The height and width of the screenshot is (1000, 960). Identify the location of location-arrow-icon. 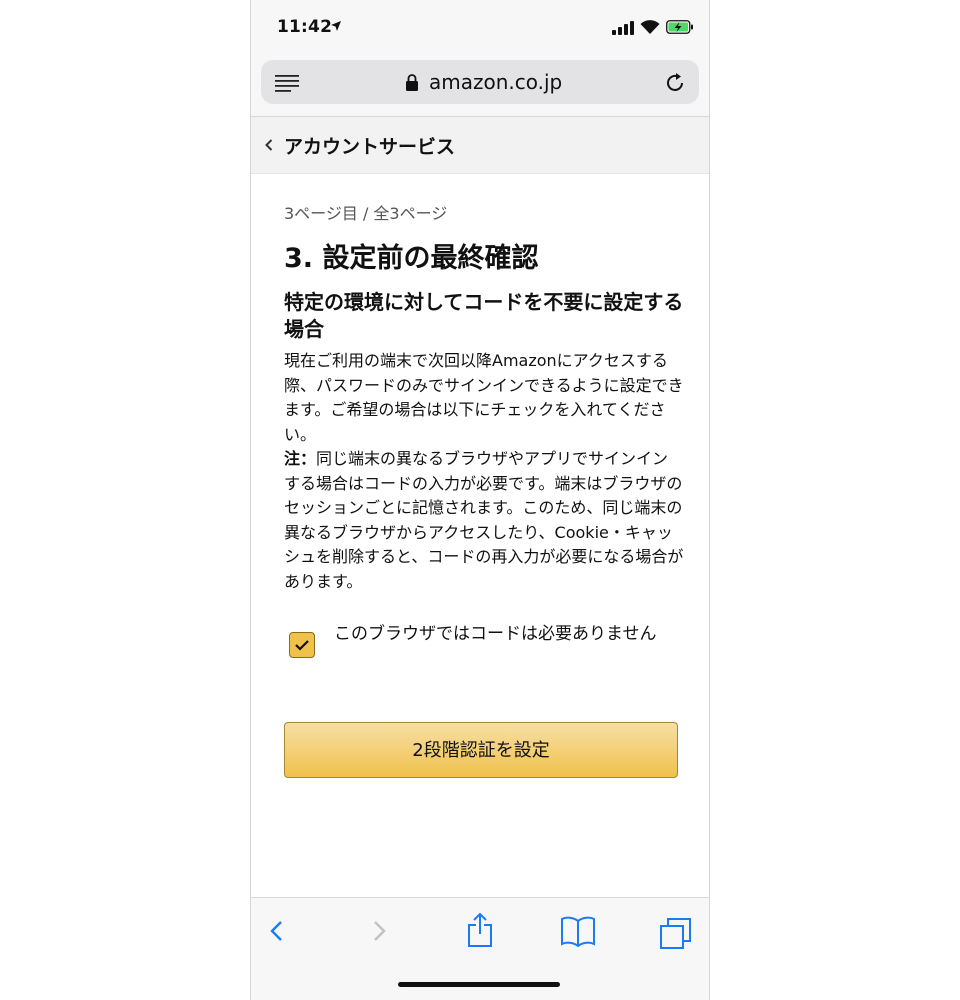
(336, 26).